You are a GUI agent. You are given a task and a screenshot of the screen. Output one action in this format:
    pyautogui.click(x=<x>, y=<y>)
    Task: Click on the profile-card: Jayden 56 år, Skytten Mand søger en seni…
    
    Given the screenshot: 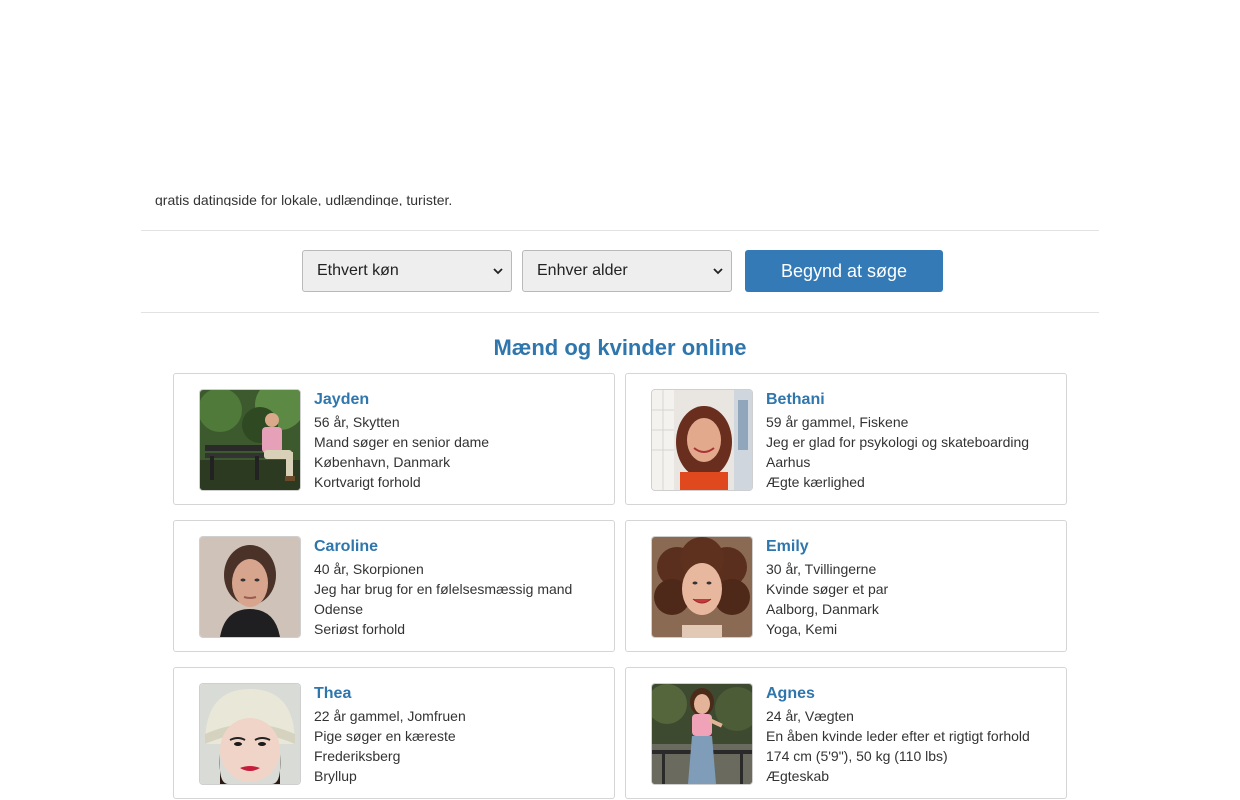 What is the action you would take?
    pyautogui.click(x=394, y=439)
    